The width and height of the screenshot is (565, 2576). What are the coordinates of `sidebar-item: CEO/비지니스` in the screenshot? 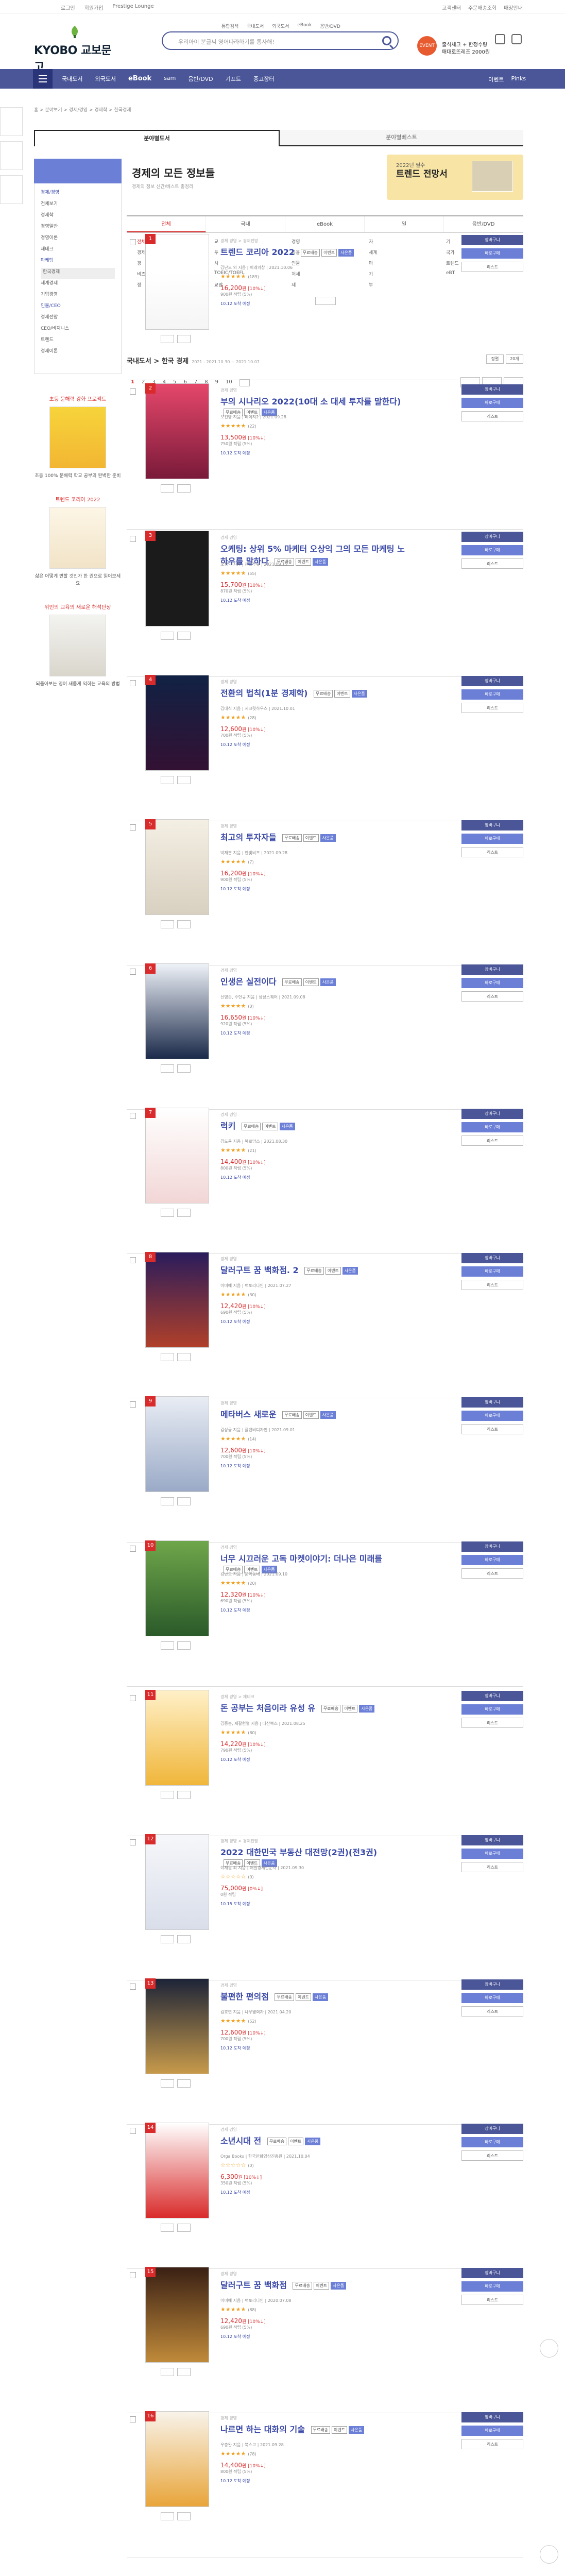 It's located at (78, 331).